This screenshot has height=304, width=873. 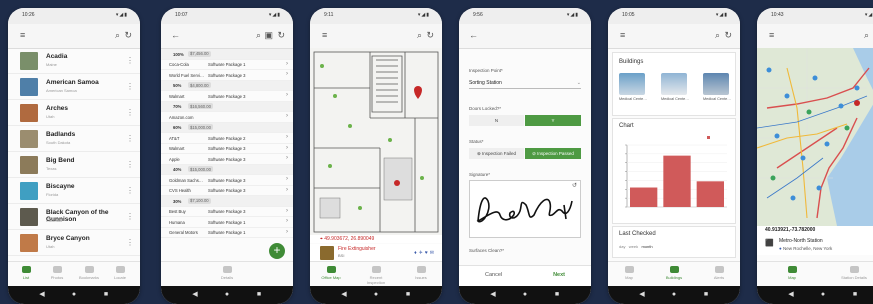 What do you see at coordinates (622, 246) in the screenshot?
I see `filter-day: day` at bounding box center [622, 246].